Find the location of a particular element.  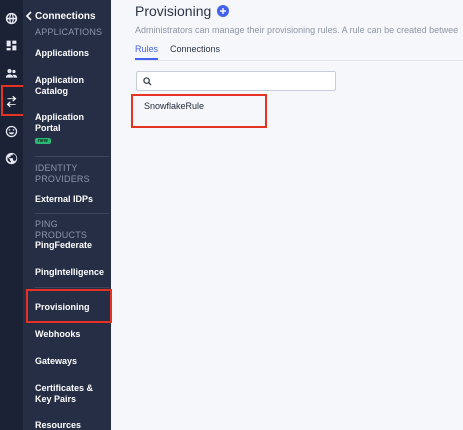

section-applications: APPLICATIONS is located at coordinates (69, 32).